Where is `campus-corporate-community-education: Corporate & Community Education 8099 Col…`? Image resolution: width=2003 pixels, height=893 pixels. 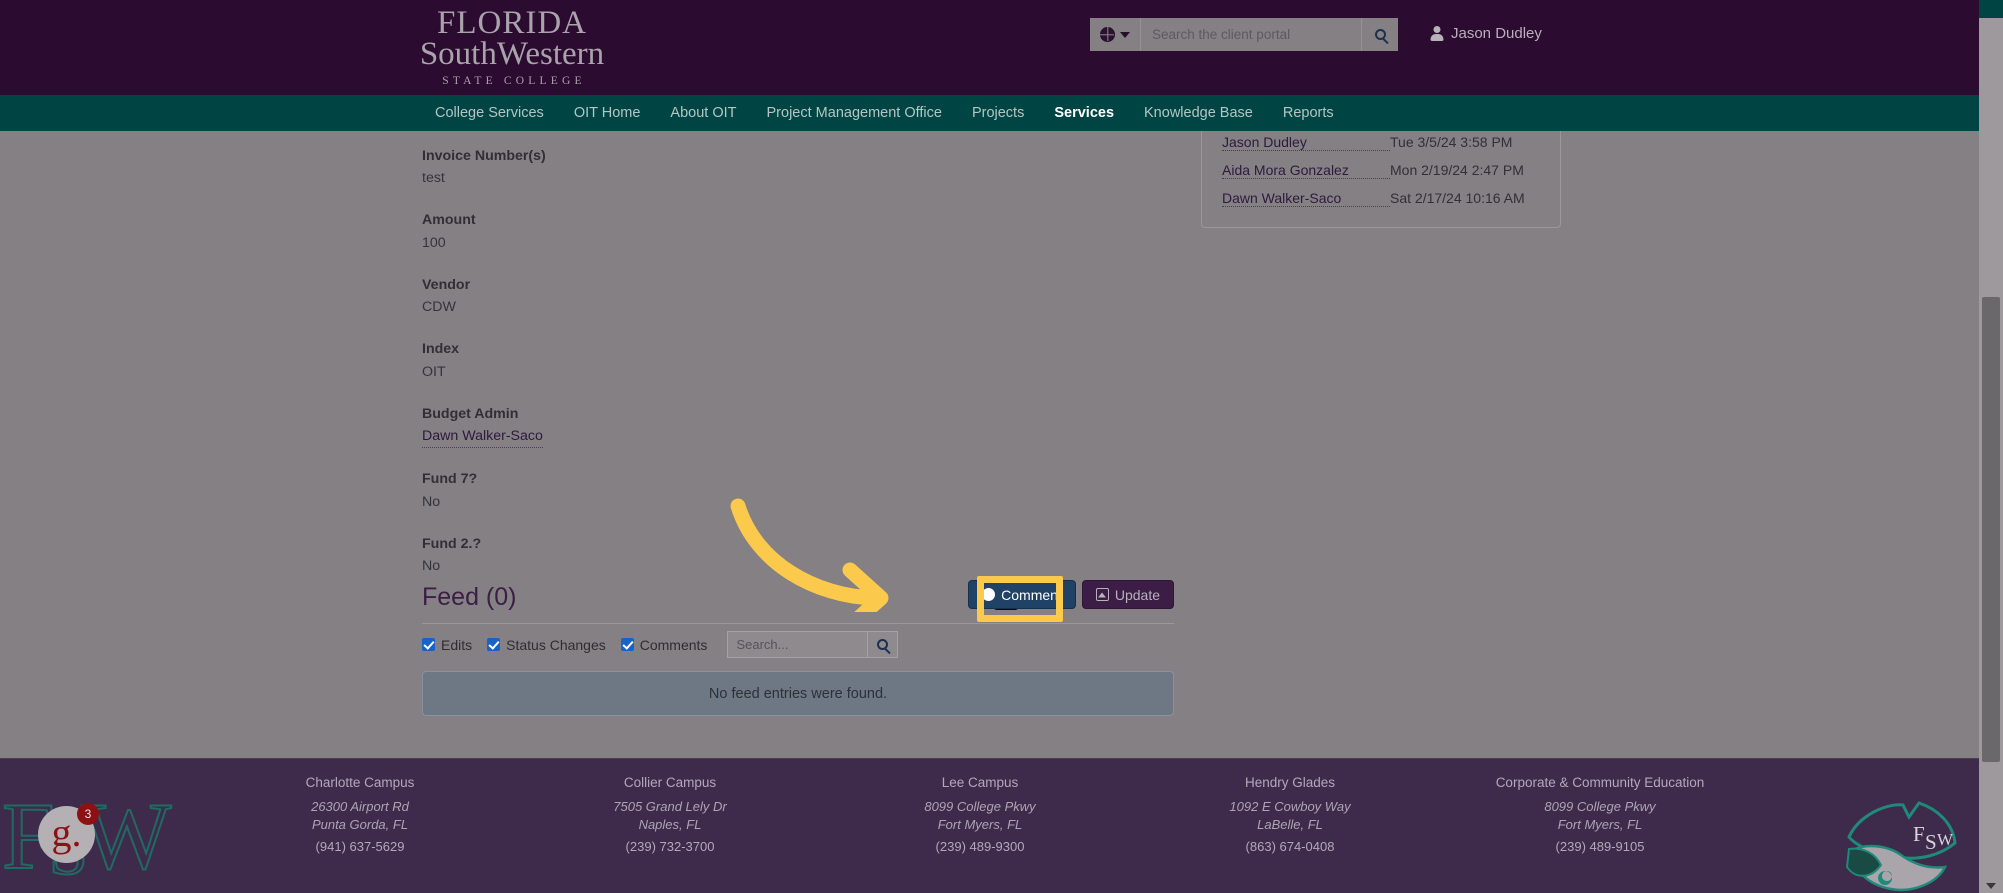 campus-corporate-community-education: Corporate & Community Education 8099 Col… is located at coordinates (1600, 814).